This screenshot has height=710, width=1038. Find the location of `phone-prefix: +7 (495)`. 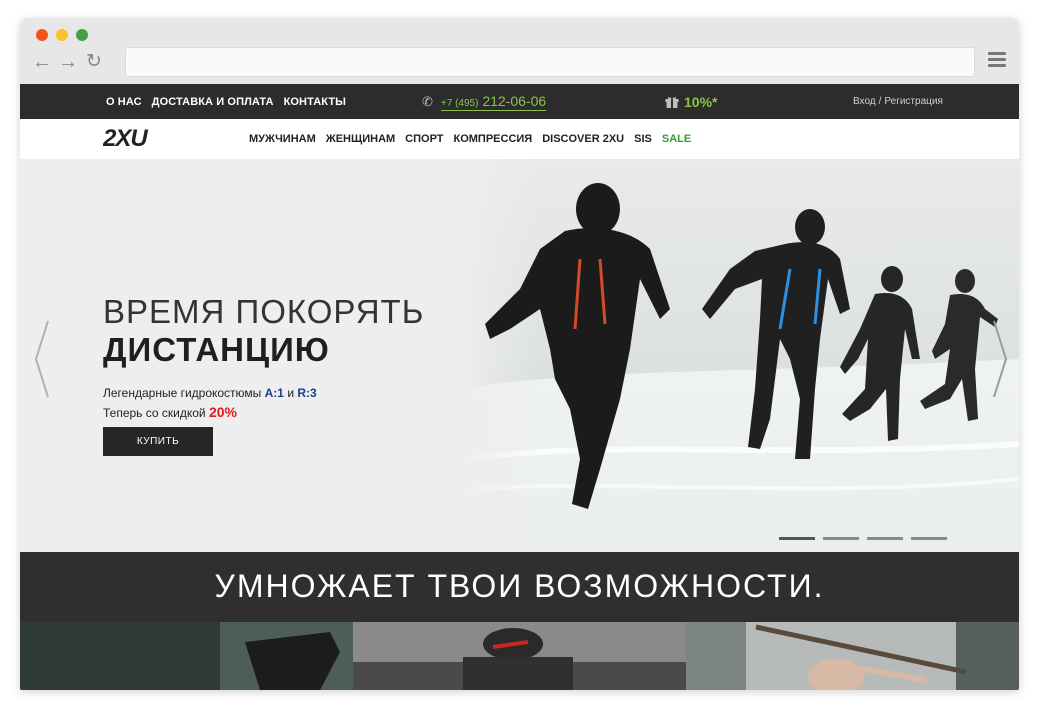

phone-prefix: +7 (495) is located at coordinates (459, 103).